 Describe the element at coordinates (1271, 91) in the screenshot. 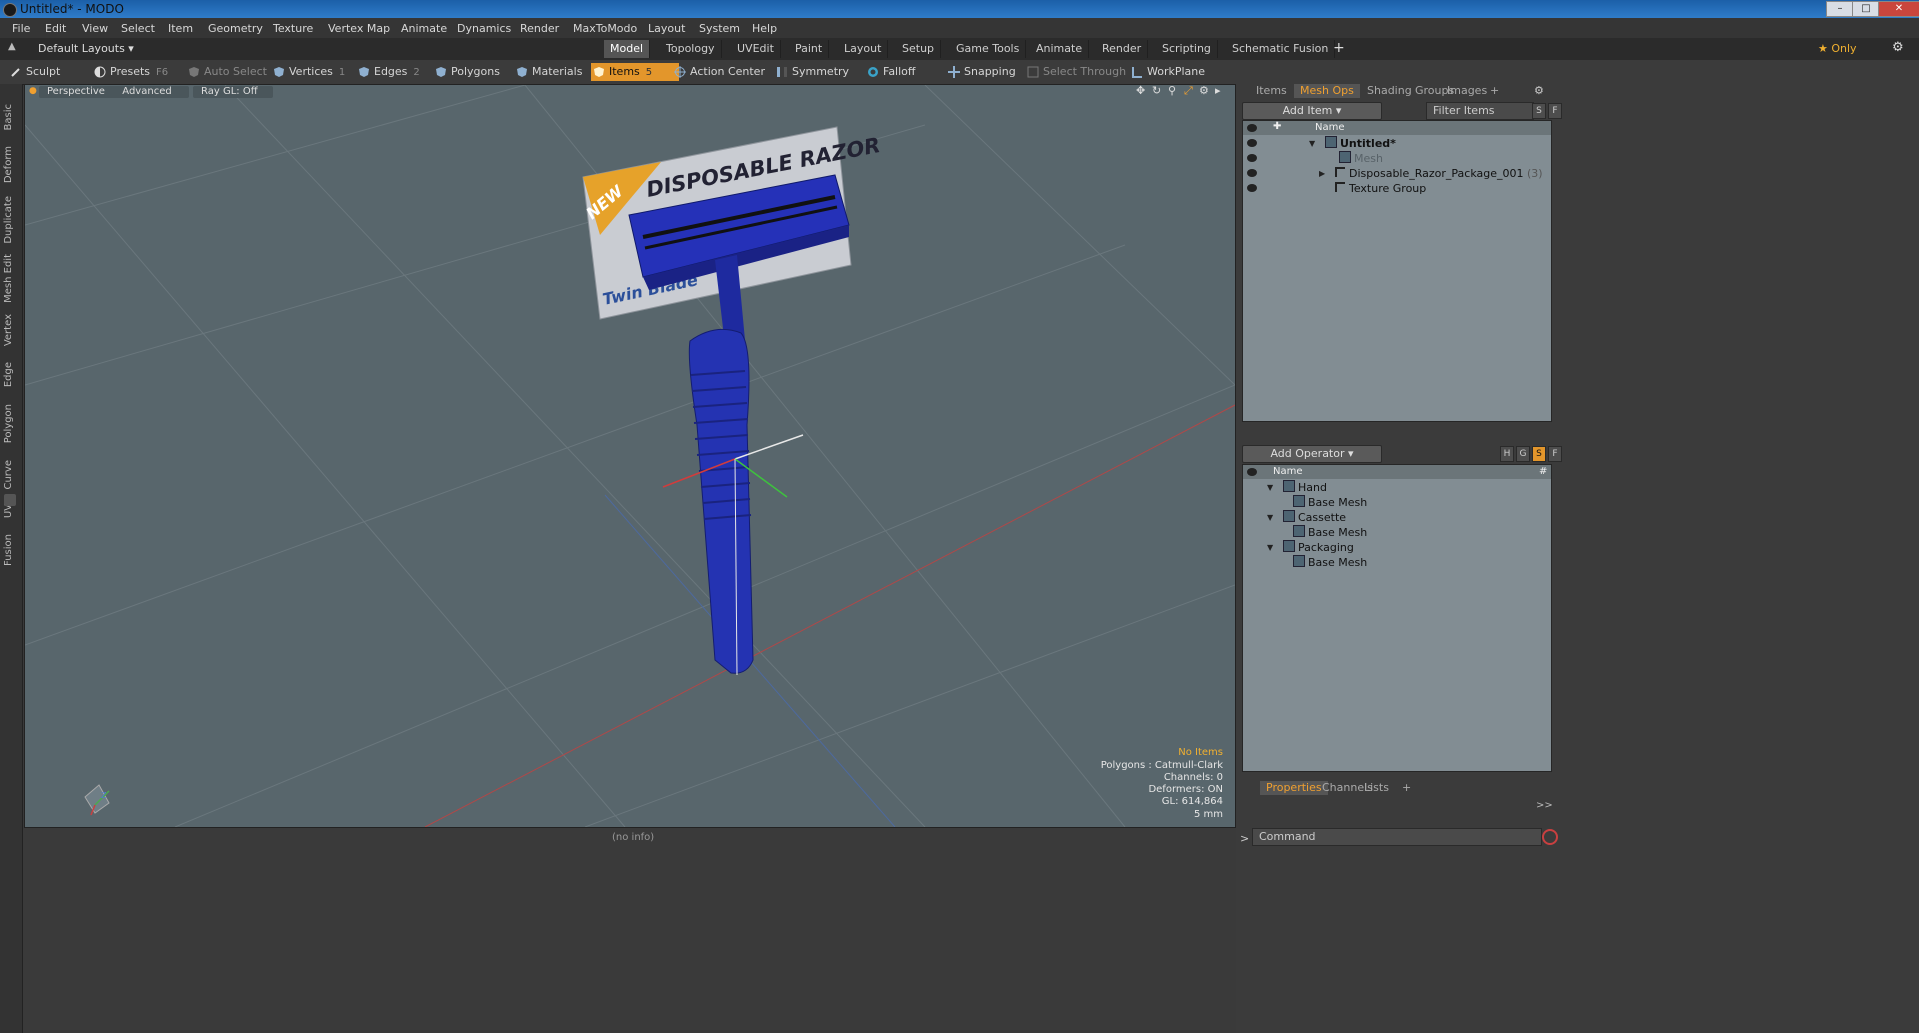

I see `tab-items: Items` at that location.